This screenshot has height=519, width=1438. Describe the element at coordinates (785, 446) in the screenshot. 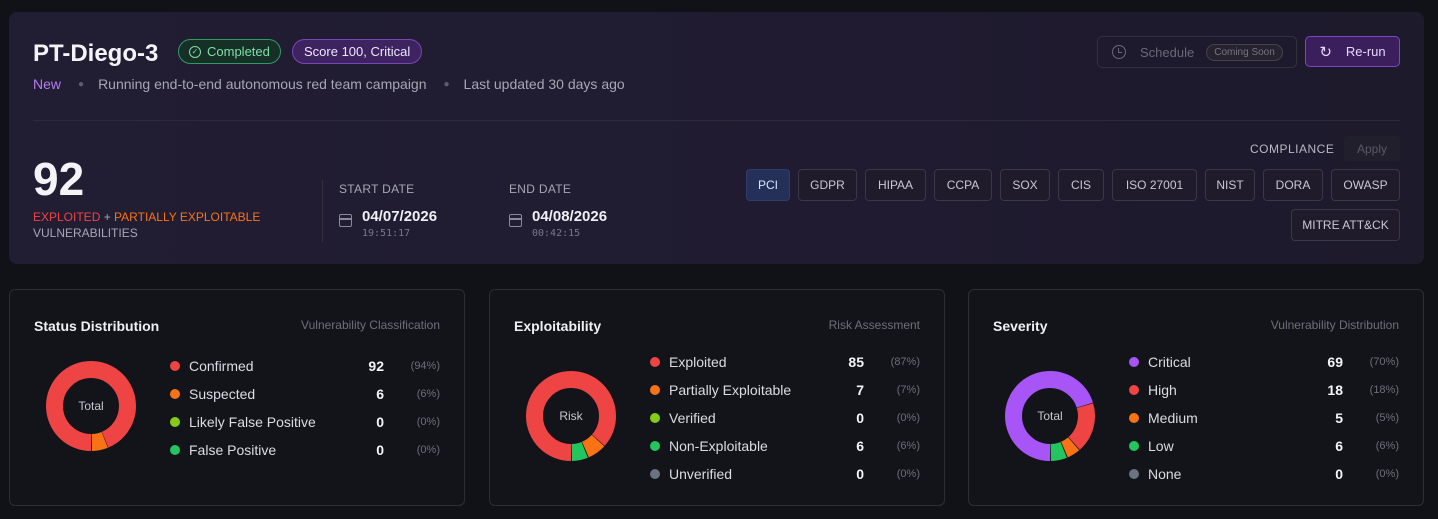

I see `legend-item: Non-Exploitable 6 (6%)` at that location.